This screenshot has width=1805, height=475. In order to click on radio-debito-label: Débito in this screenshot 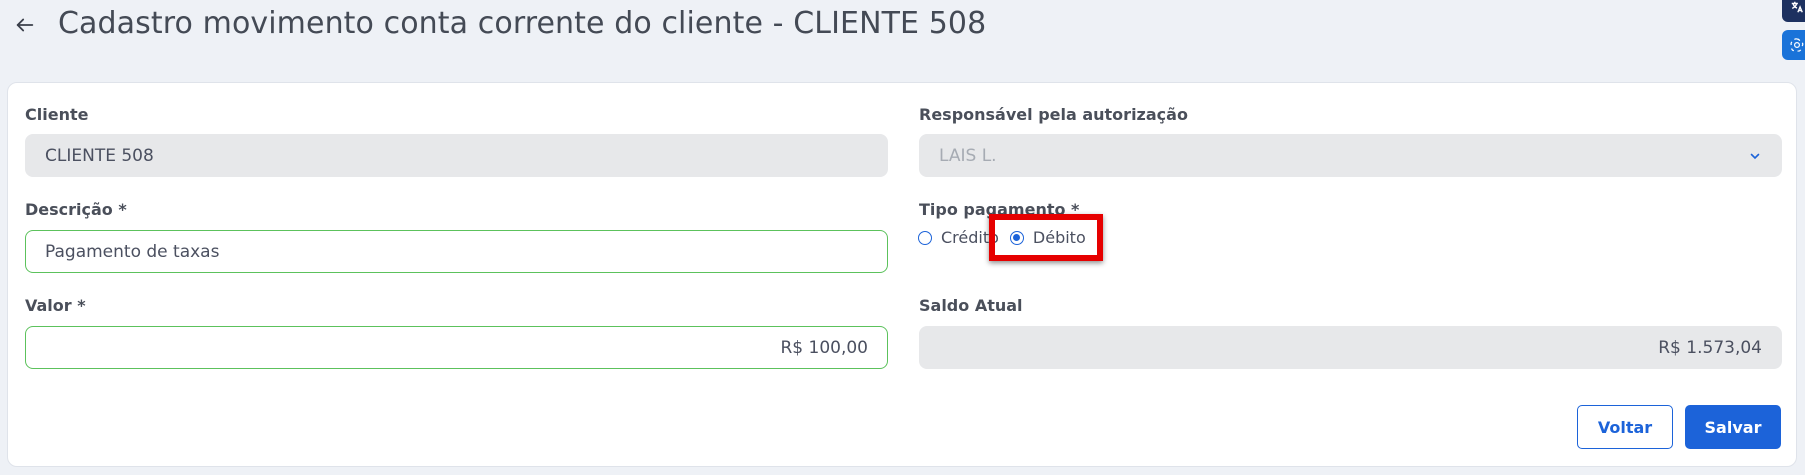, I will do `click(1059, 237)`.